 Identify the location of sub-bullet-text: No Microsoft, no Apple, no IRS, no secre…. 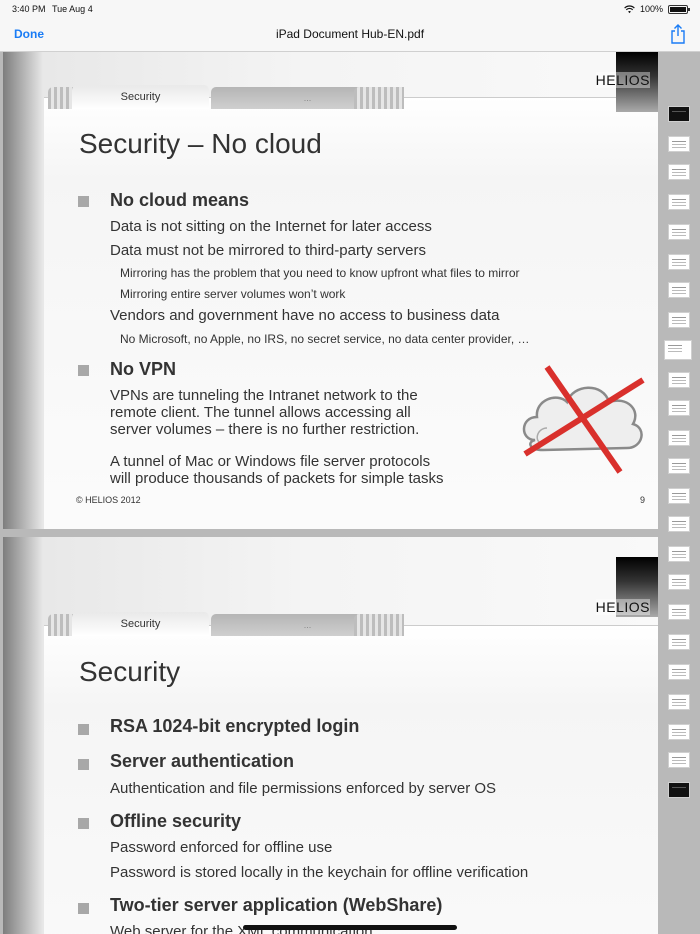
(325, 339).